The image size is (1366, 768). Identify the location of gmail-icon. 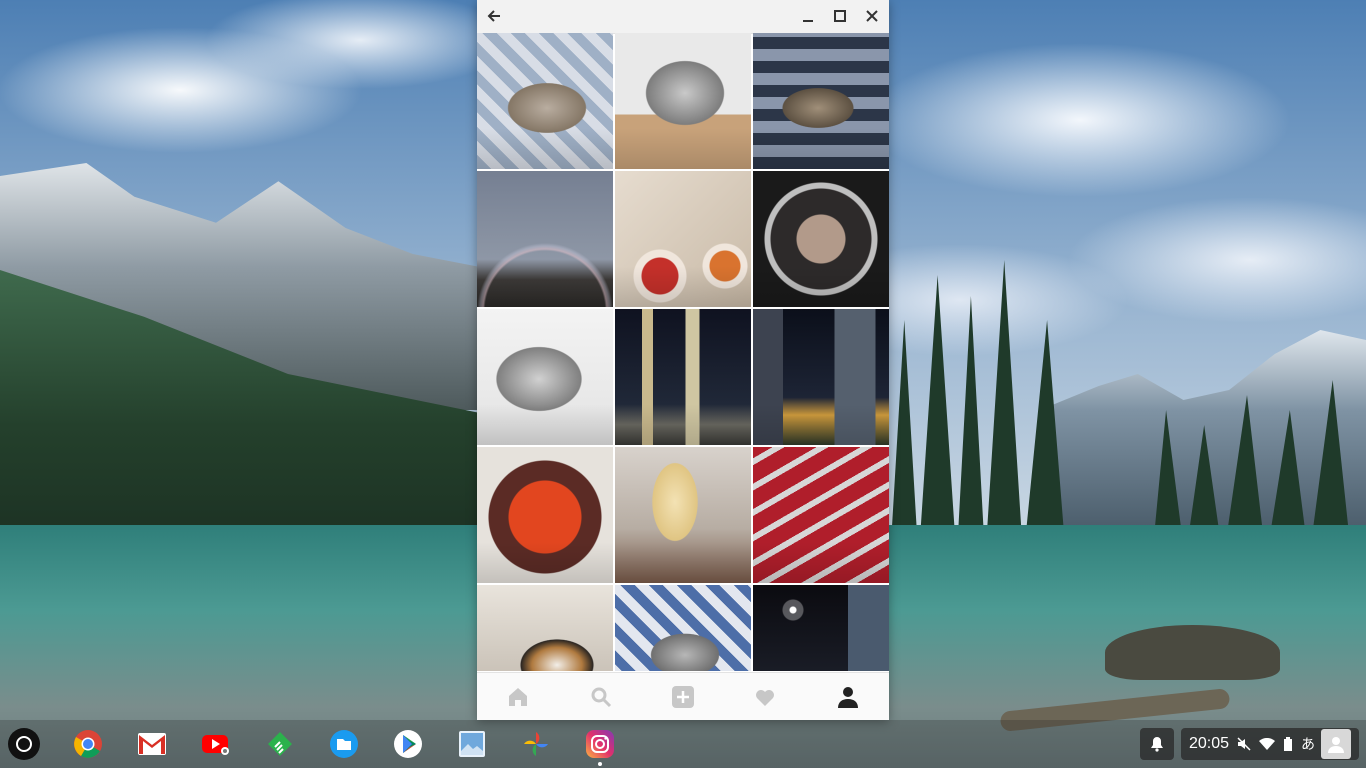
(152, 744).